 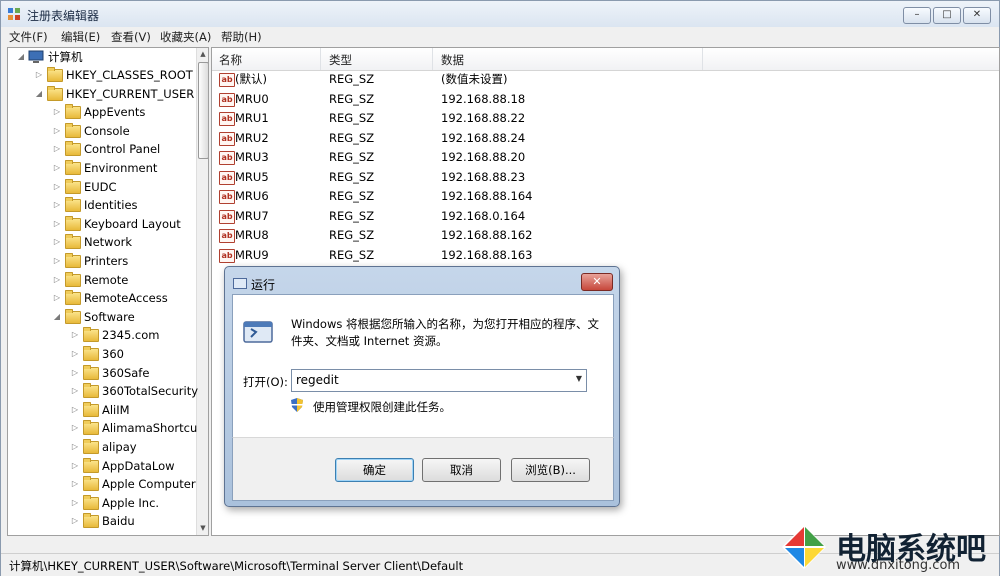 What do you see at coordinates (106, 279) in the screenshot?
I see `tree-item-label: Remote` at bounding box center [106, 279].